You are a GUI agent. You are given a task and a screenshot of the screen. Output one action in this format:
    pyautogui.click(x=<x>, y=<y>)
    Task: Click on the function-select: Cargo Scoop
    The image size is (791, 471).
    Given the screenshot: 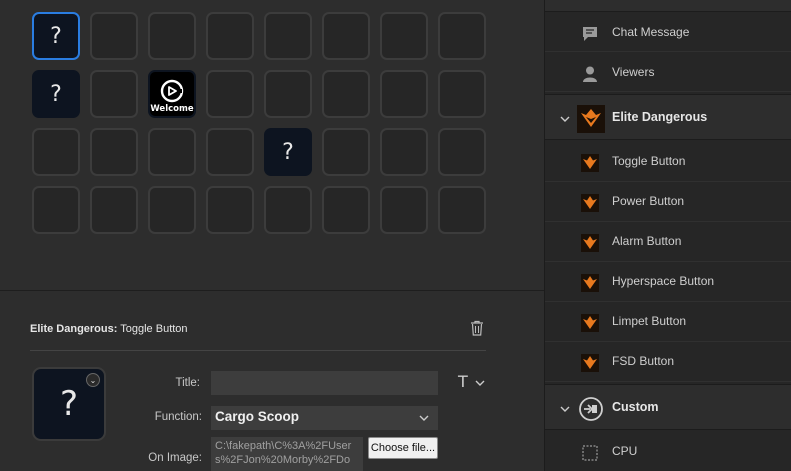 What is the action you would take?
    pyautogui.click(x=324, y=418)
    